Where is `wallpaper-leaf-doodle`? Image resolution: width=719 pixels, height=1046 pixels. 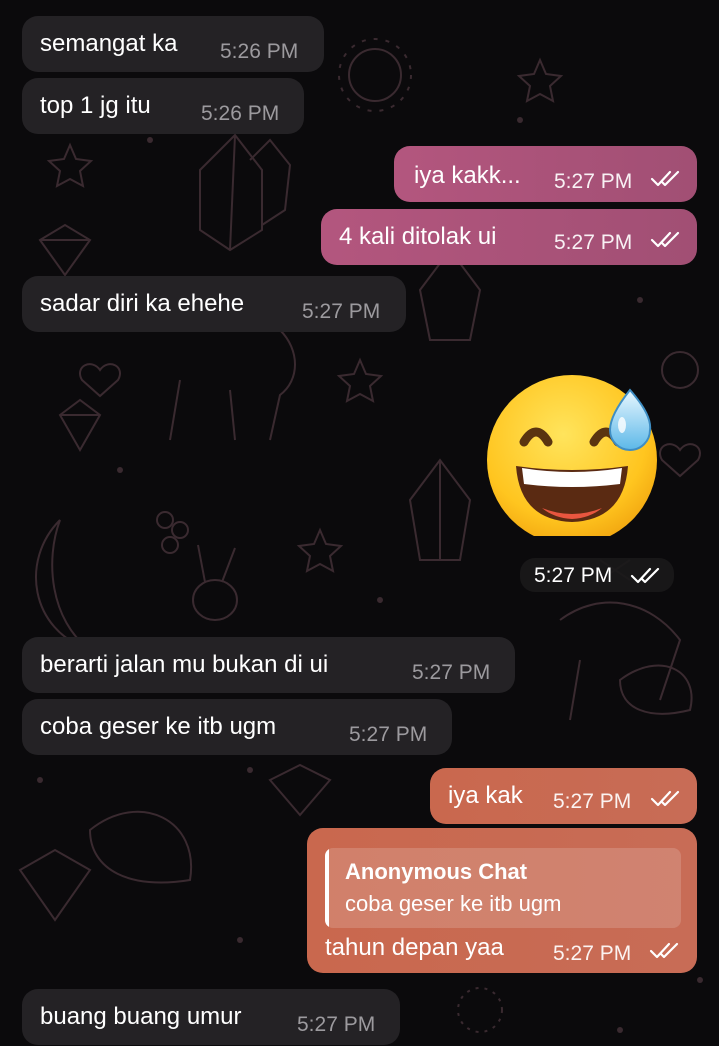
wallpaper-leaf-doodle is located at coordinates (655, 689).